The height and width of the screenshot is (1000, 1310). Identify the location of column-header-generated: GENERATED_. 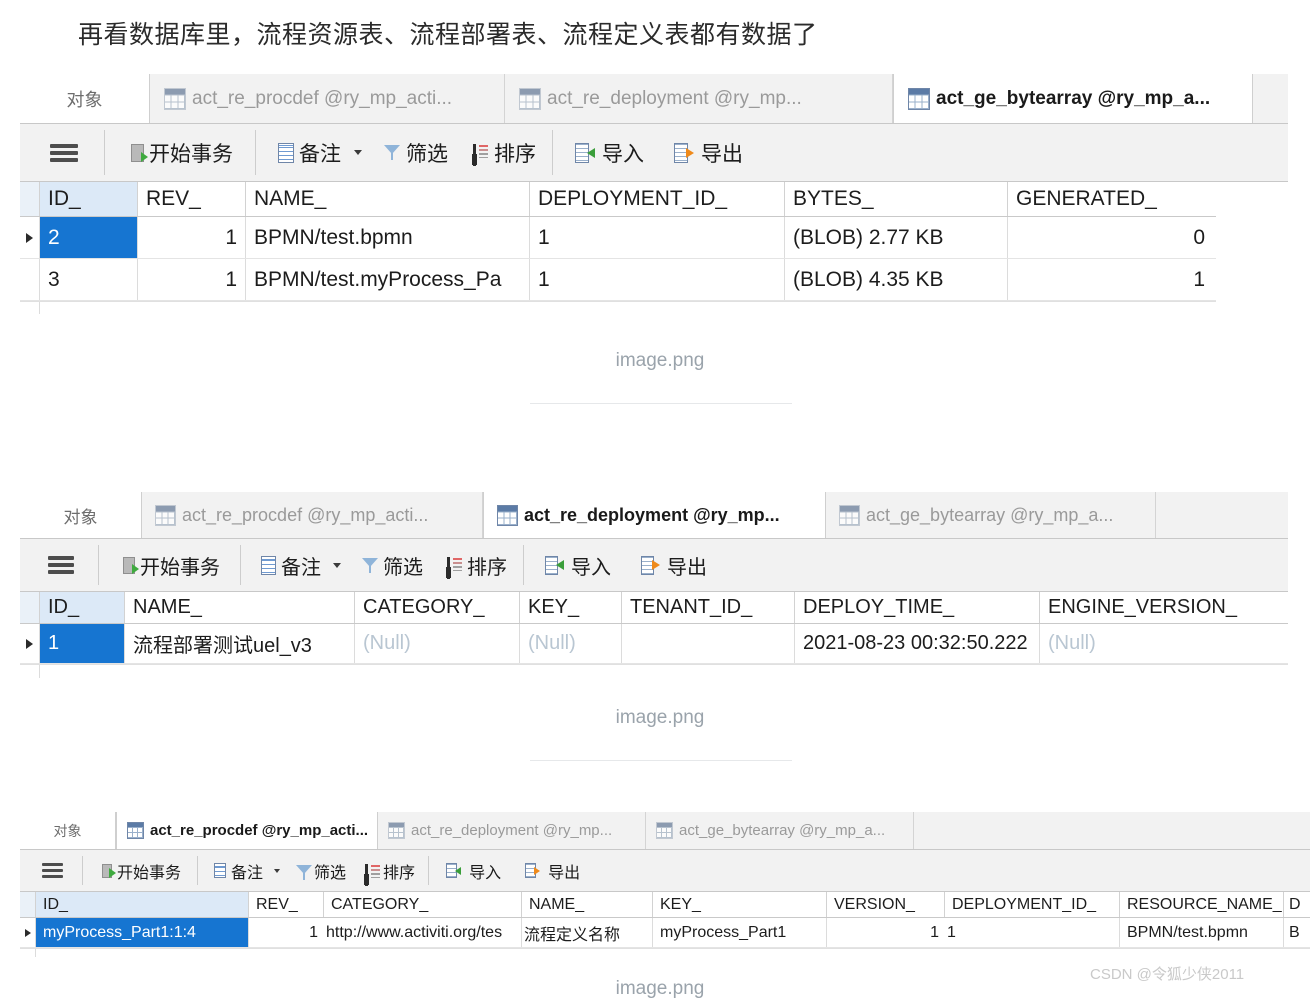
(1111, 199).